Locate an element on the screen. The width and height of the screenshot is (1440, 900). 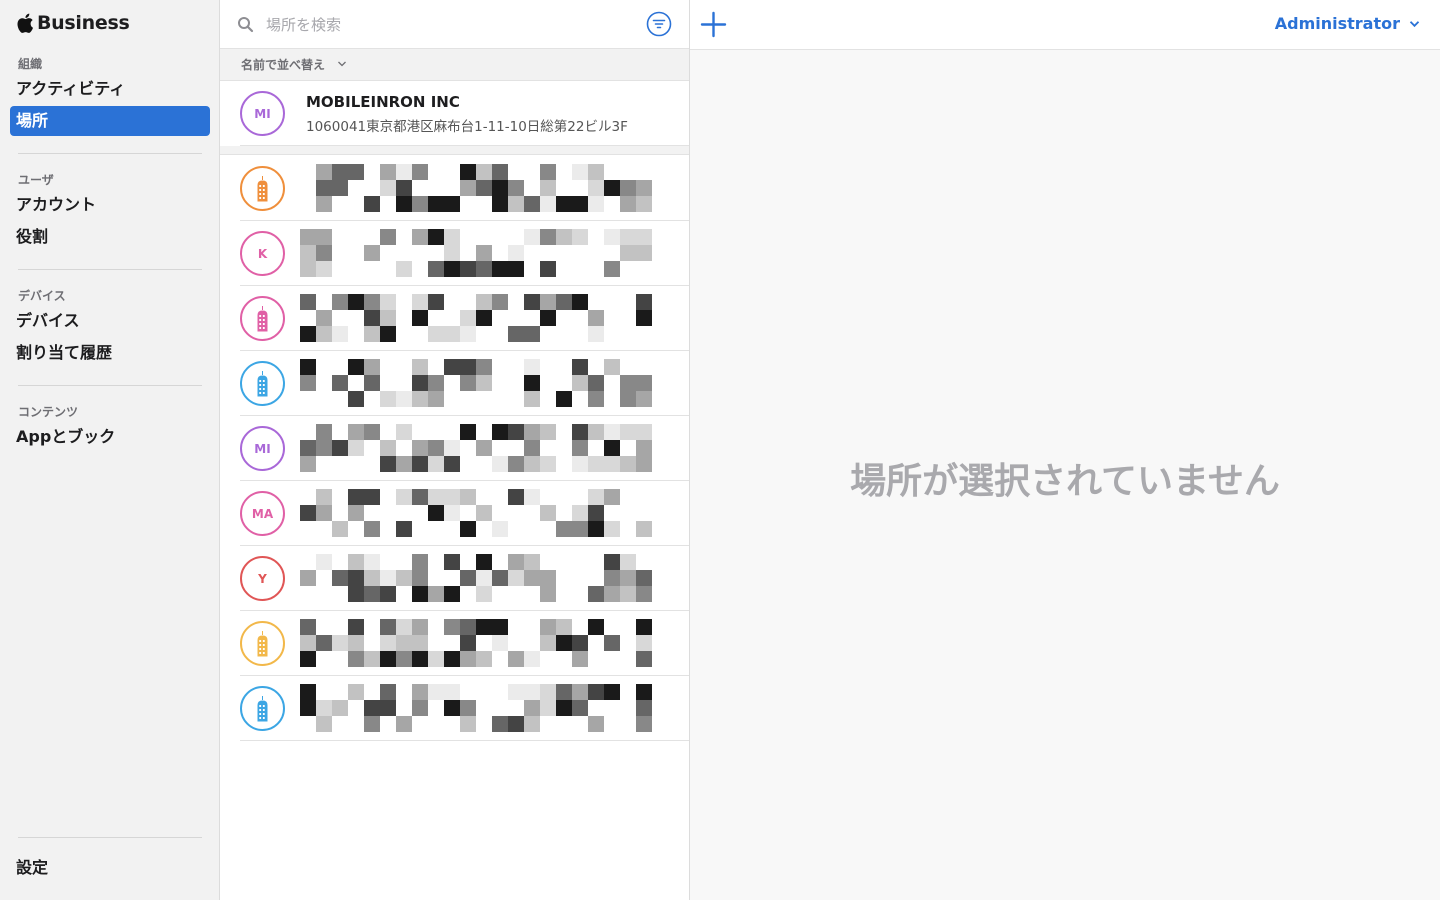
location-initials-avatar: Y is located at coordinates (262, 578).